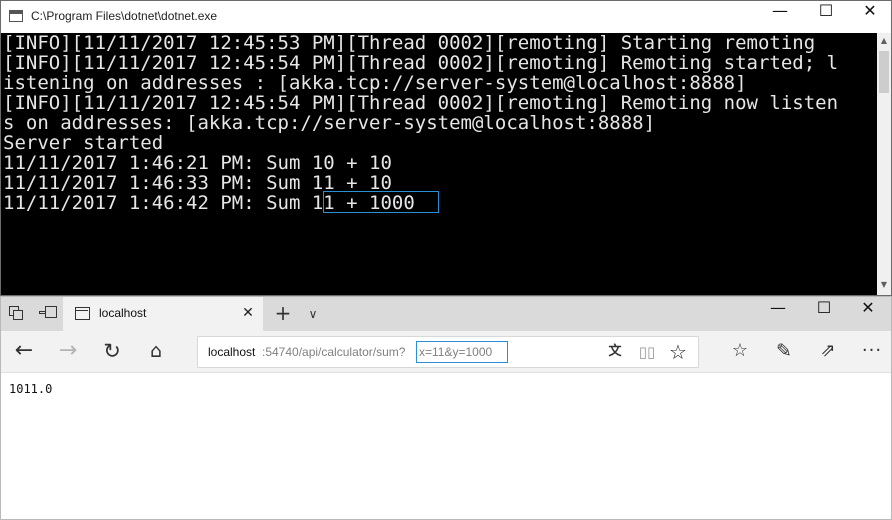 The height and width of the screenshot is (520, 892). I want to click on console-app-icon, so click(16, 16).